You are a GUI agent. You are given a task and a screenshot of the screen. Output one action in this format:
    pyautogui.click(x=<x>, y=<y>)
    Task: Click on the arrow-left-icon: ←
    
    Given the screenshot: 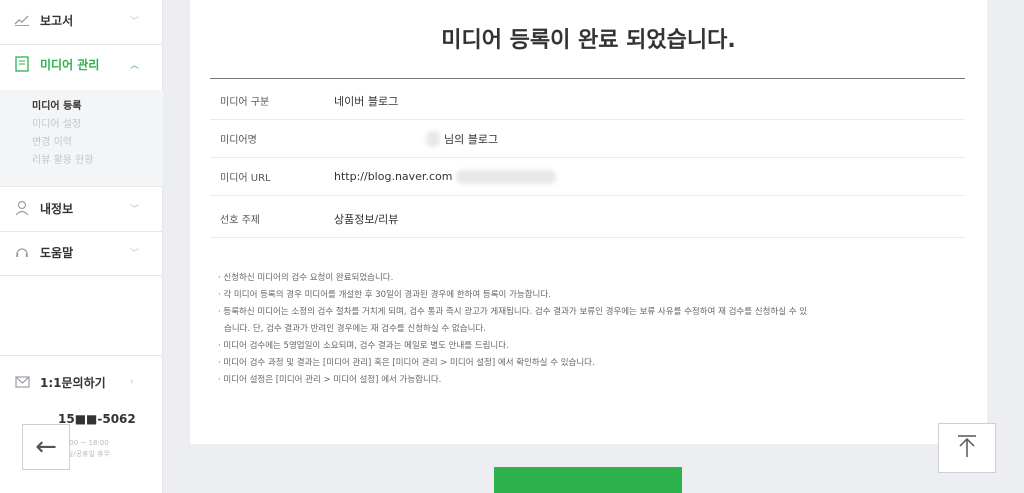 What is the action you would take?
    pyautogui.click(x=46, y=447)
    